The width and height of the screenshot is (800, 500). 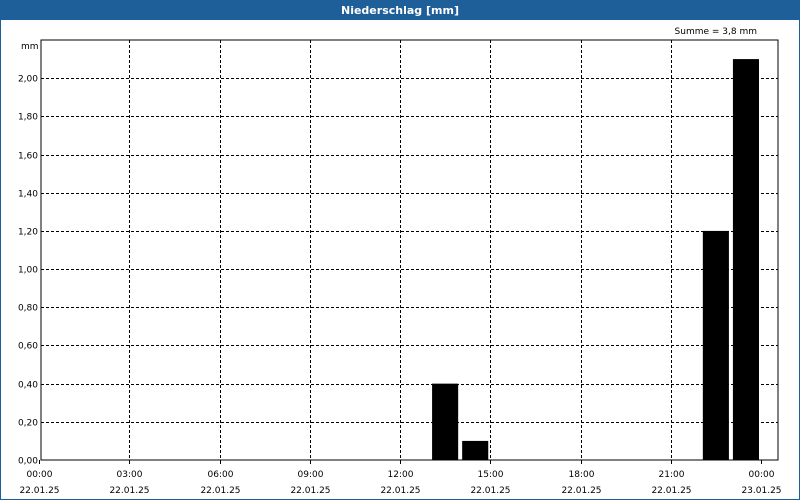 I want to click on y-axis-unit-label: mm, so click(x=30, y=47).